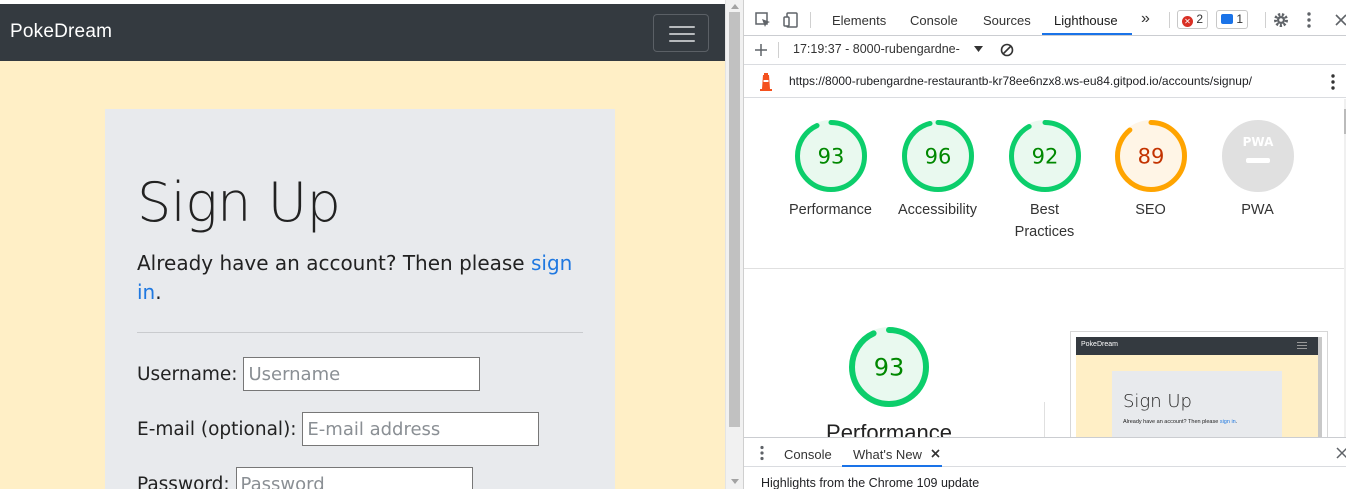 The width and height of the screenshot is (1346, 489). I want to click on scroll-down-arrow-icon, so click(735, 481).